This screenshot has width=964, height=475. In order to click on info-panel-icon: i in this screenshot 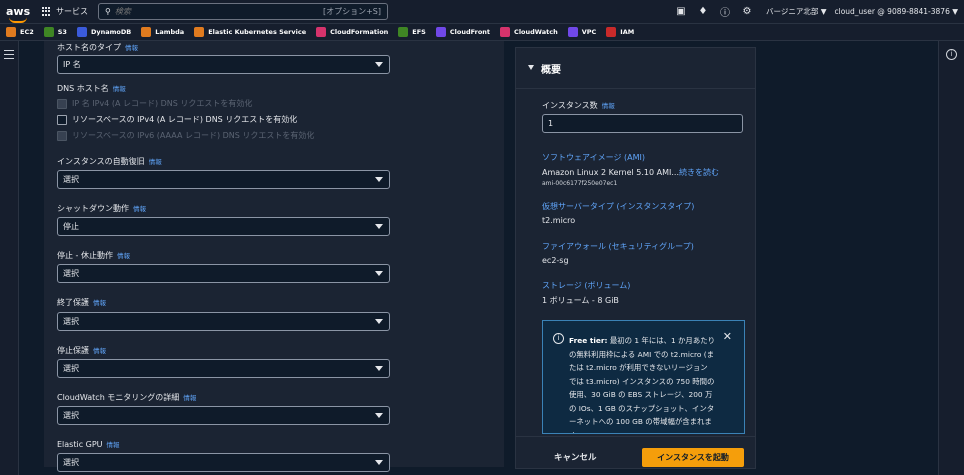, I will do `click(951, 54)`.